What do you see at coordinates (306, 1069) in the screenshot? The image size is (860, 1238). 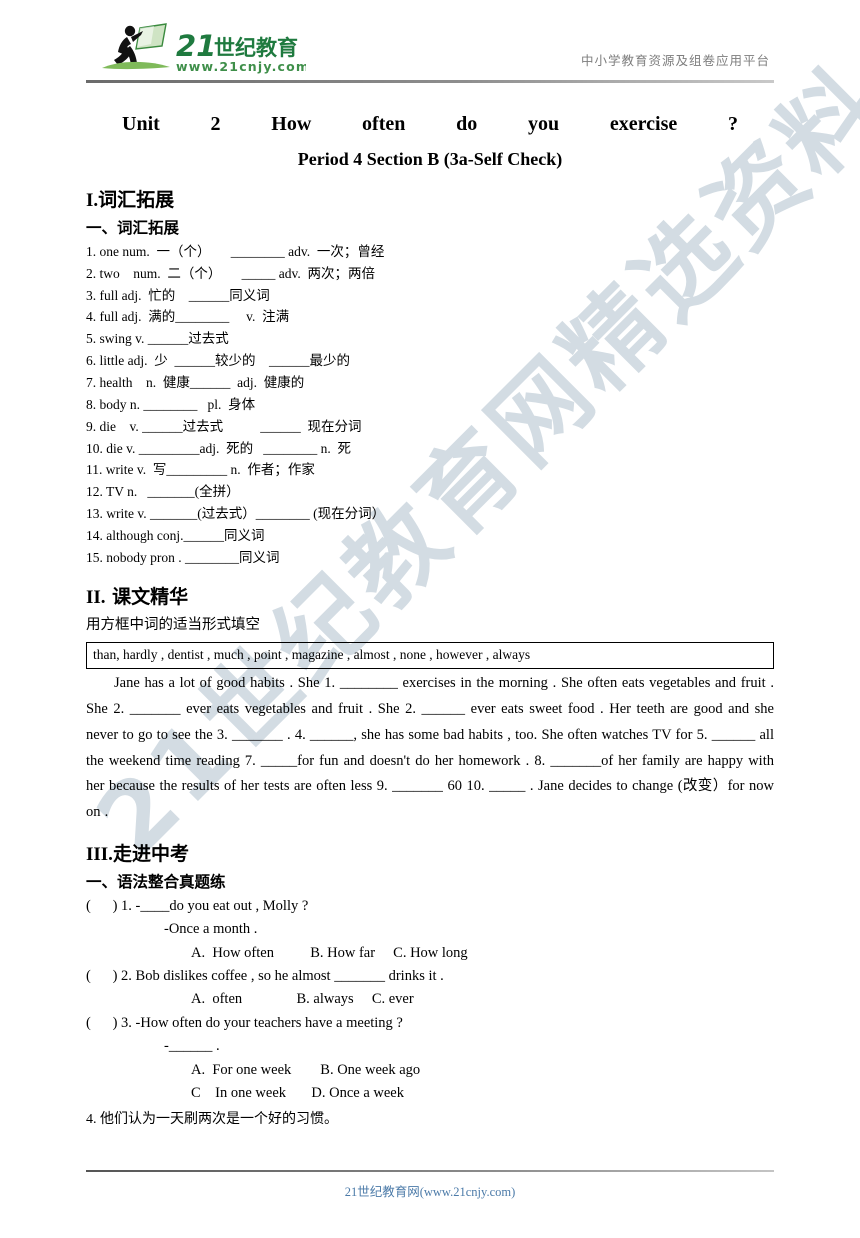 I see `question-options: A. For one week B. One week ago` at bounding box center [306, 1069].